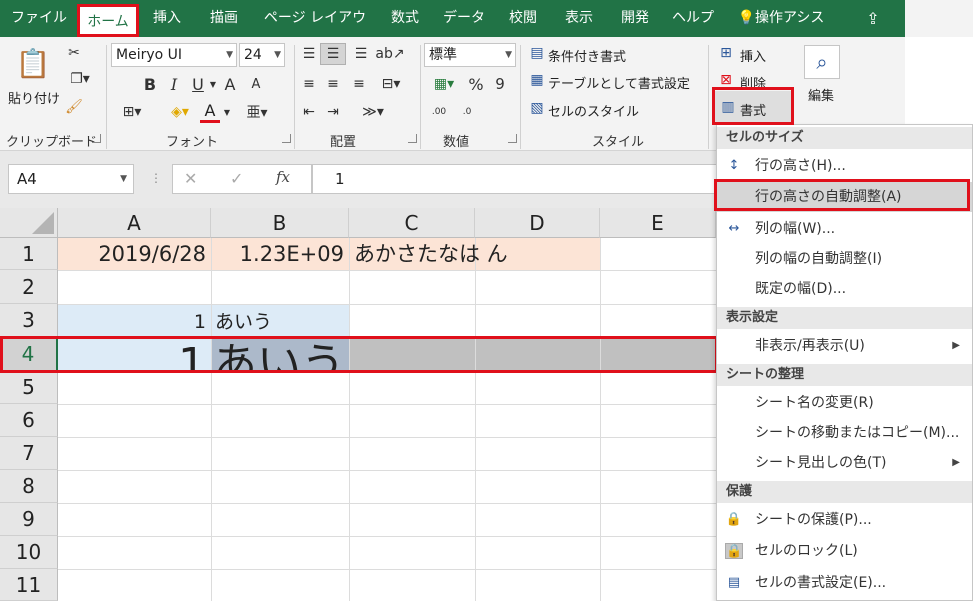 The image size is (973, 601). I want to click on cell-b4: あいう, so click(280, 354).